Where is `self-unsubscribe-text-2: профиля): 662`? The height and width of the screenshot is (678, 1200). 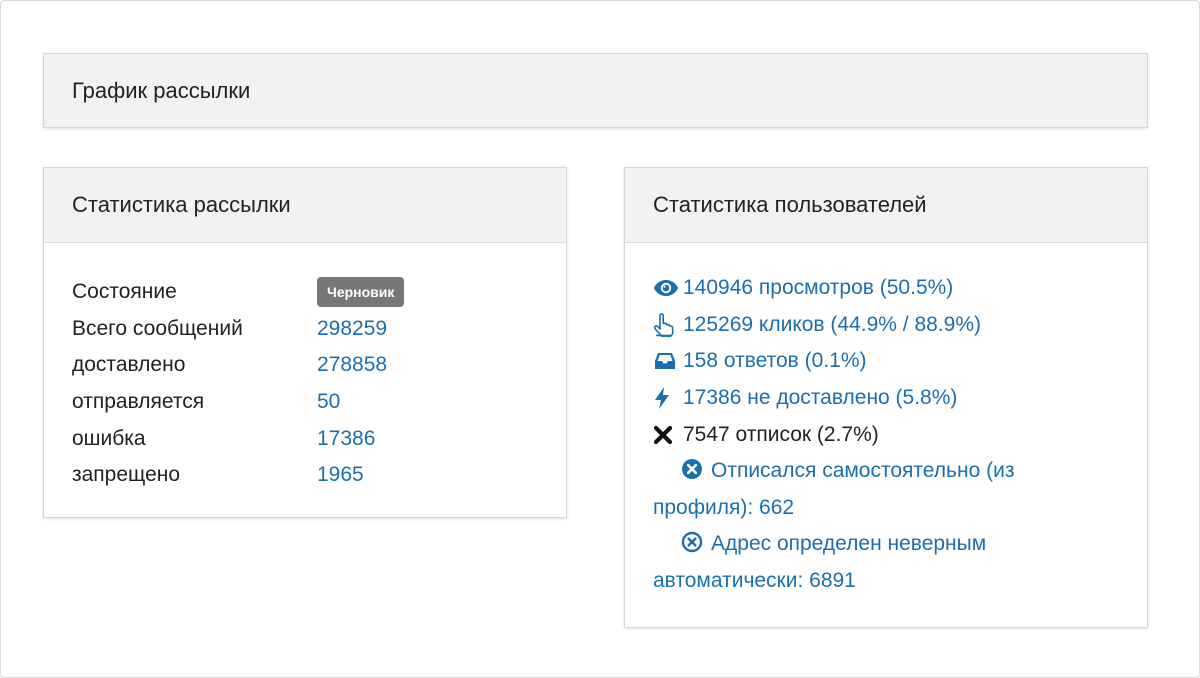 self-unsubscribe-text-2: профиля): 662 is located at coordinates (724, 507).